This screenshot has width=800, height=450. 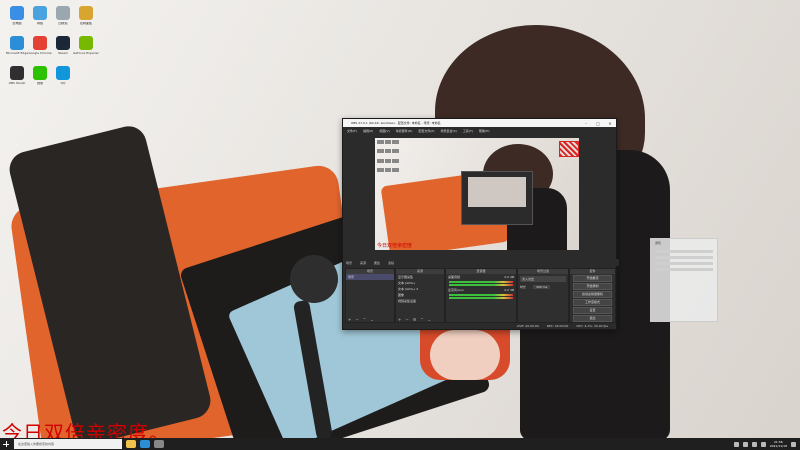 I want to click on qq-icon, so click(x=63, y=73).